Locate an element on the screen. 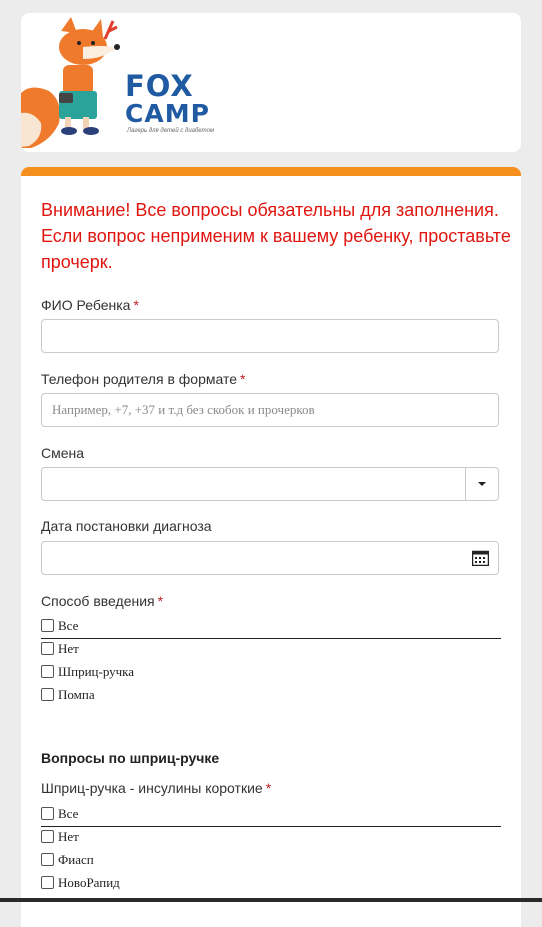 This screenshot has width=542, height=927. shift-label: Смена is located at coordinates (63, 453).